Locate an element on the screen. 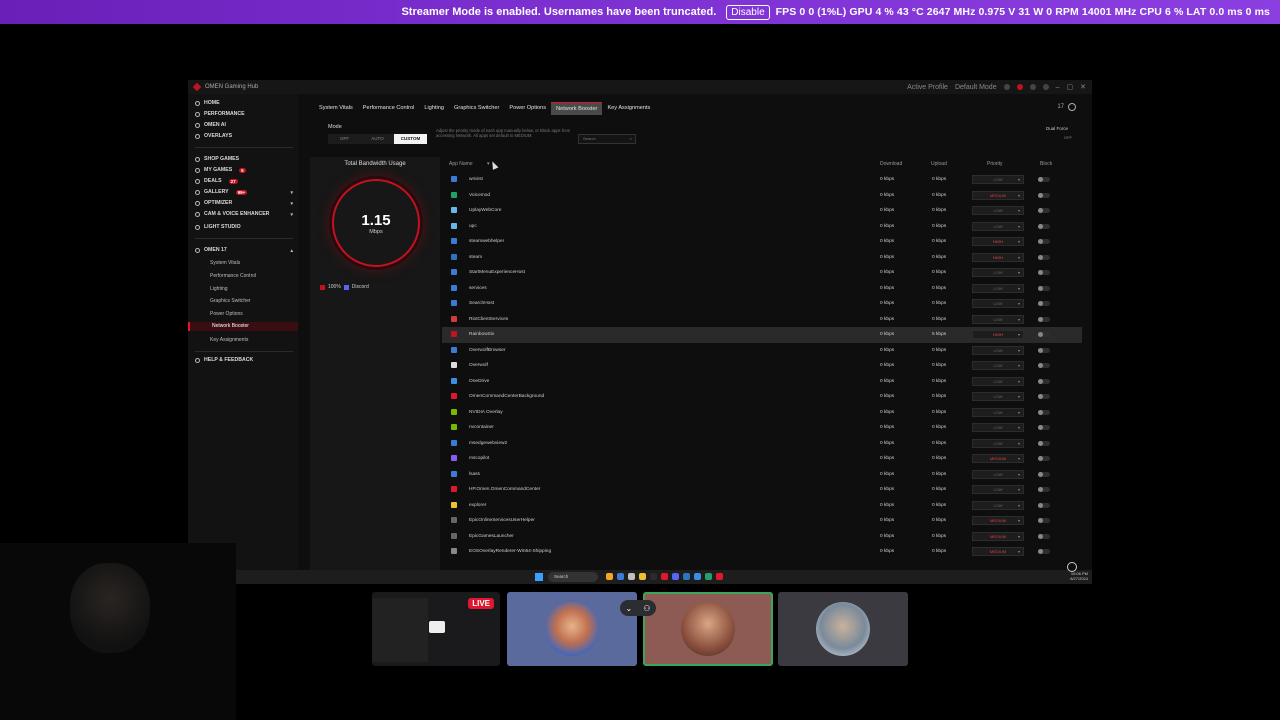 The width and height of the screenshot is (1280, 720). table-row: steamwebhelper 0 kbps 0 kbps HIGH ▾ is located at coordinates (762, 242).